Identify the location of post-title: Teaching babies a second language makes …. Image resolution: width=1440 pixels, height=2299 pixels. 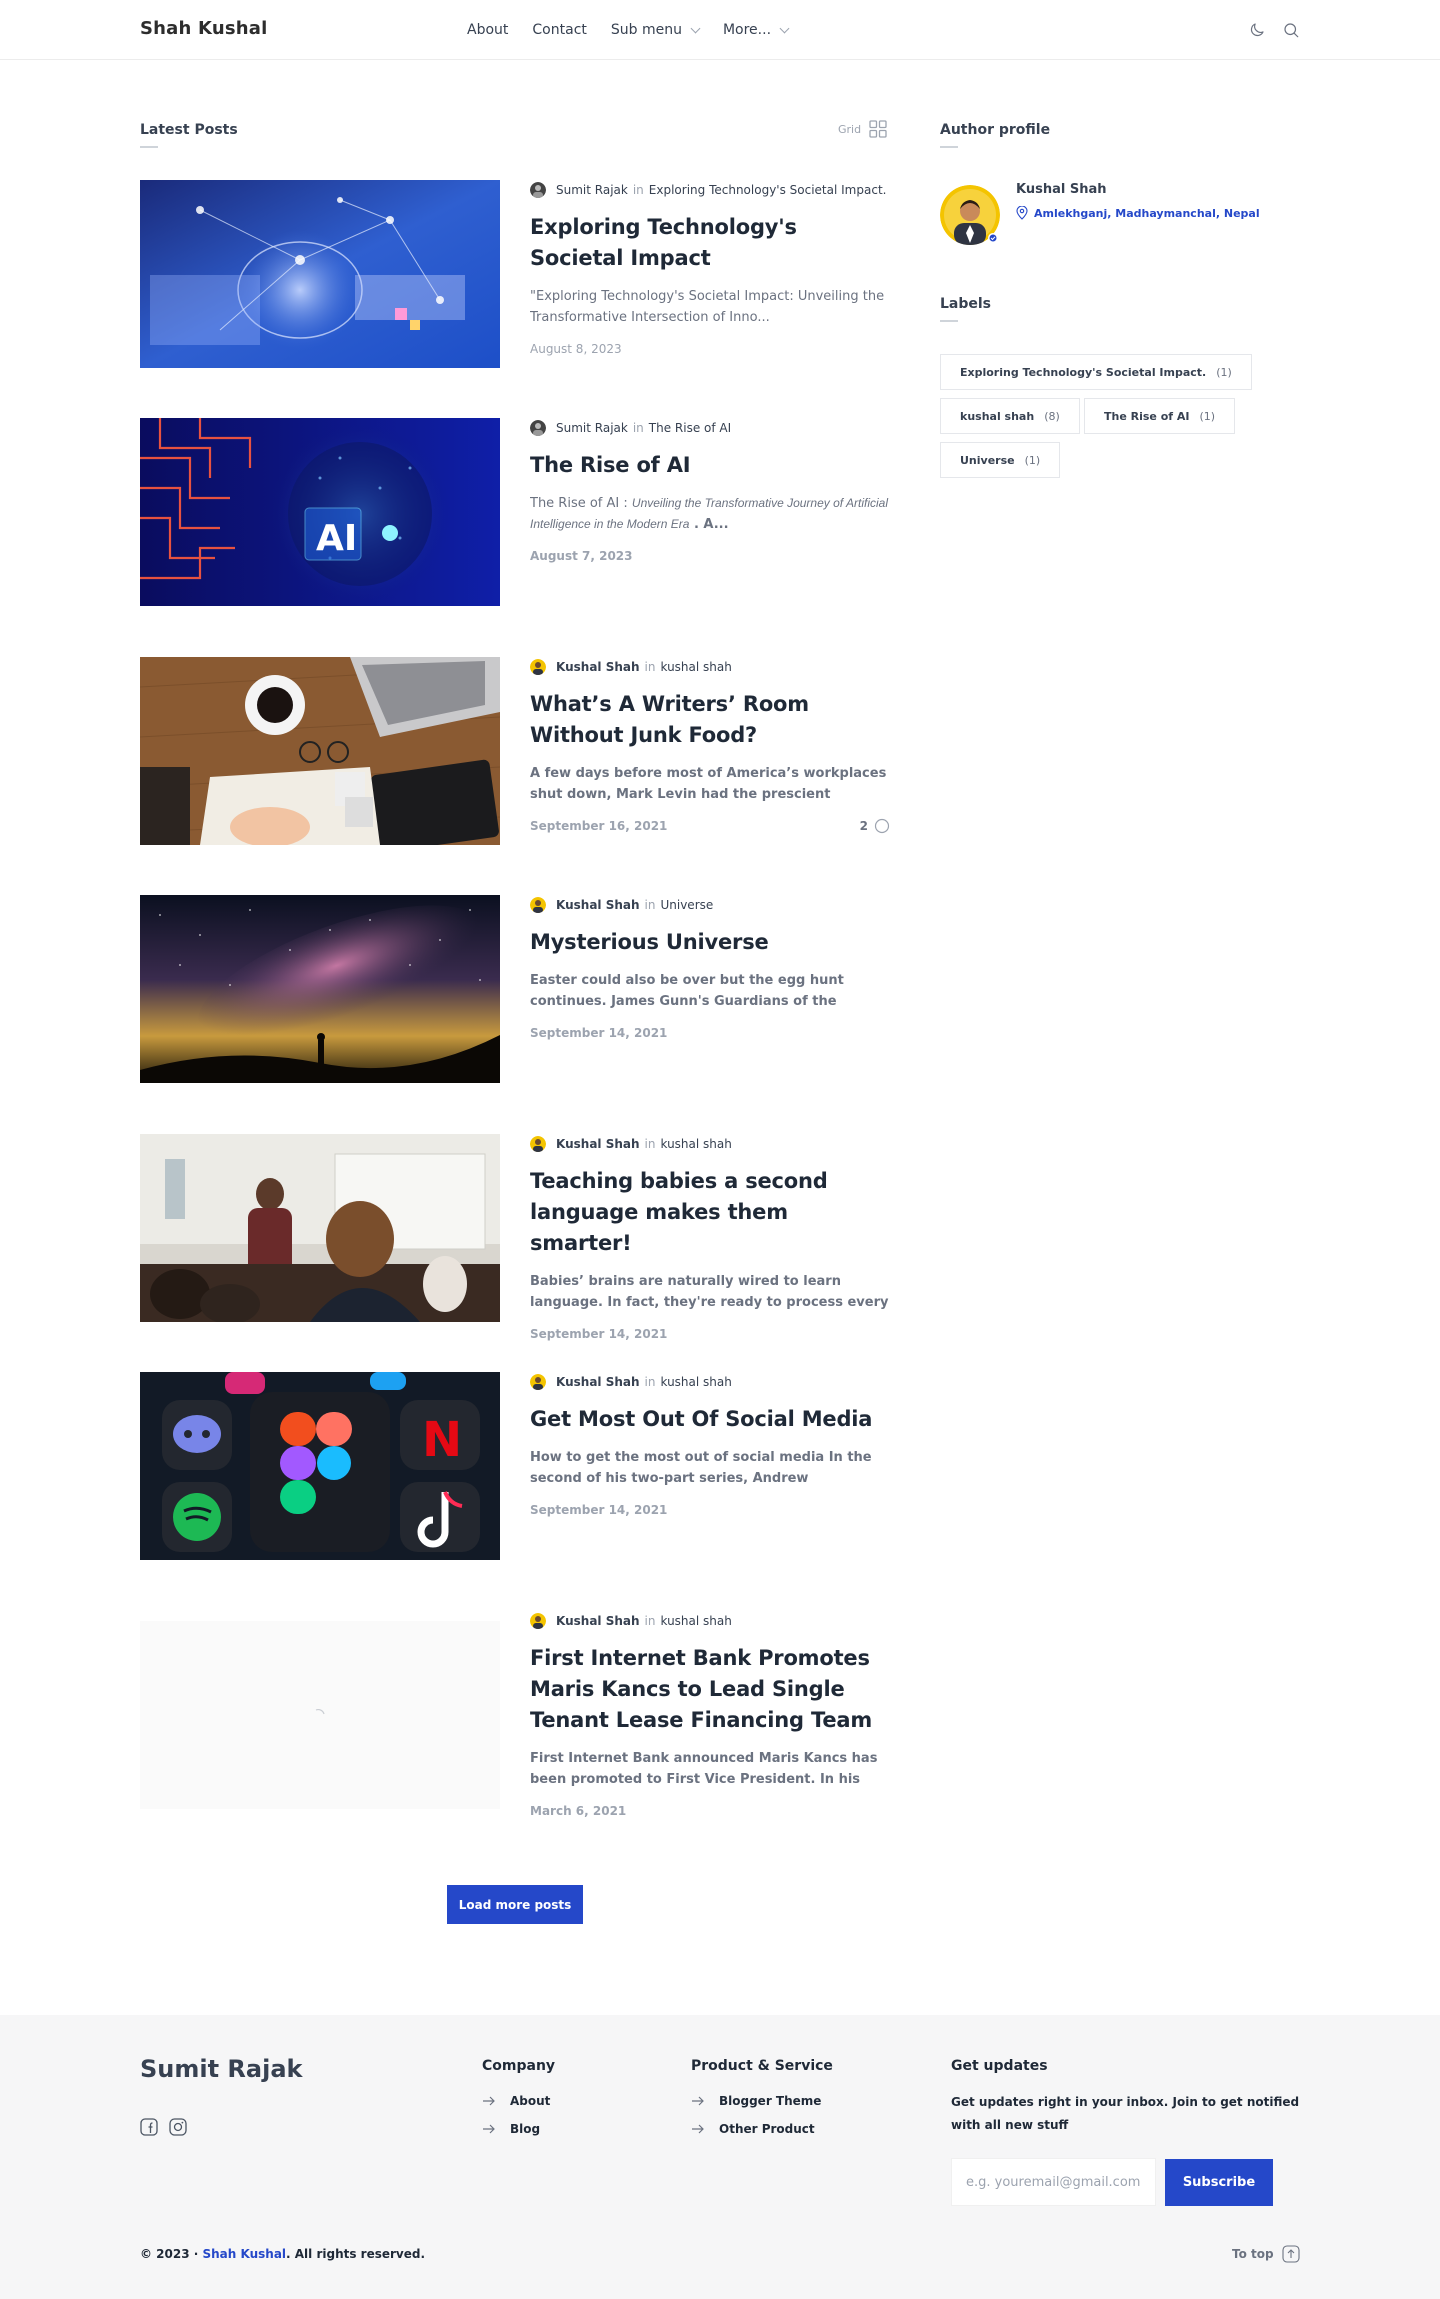
(710, 1212).